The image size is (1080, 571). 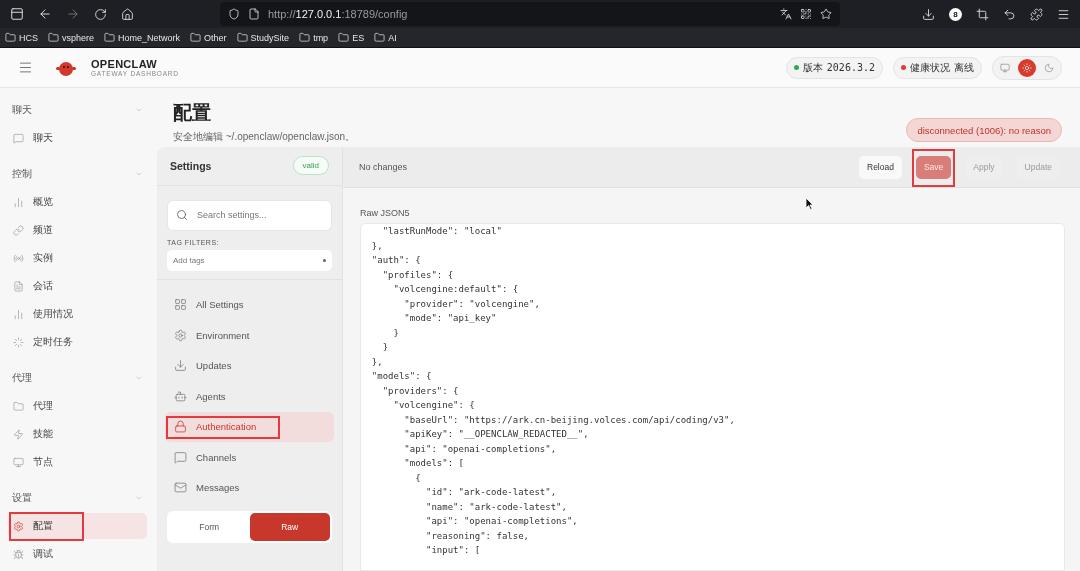 What do you see at coordinates (22, 110) in the screenshot?
I see `group-title: 聊天` at bounding box center [22, 110].